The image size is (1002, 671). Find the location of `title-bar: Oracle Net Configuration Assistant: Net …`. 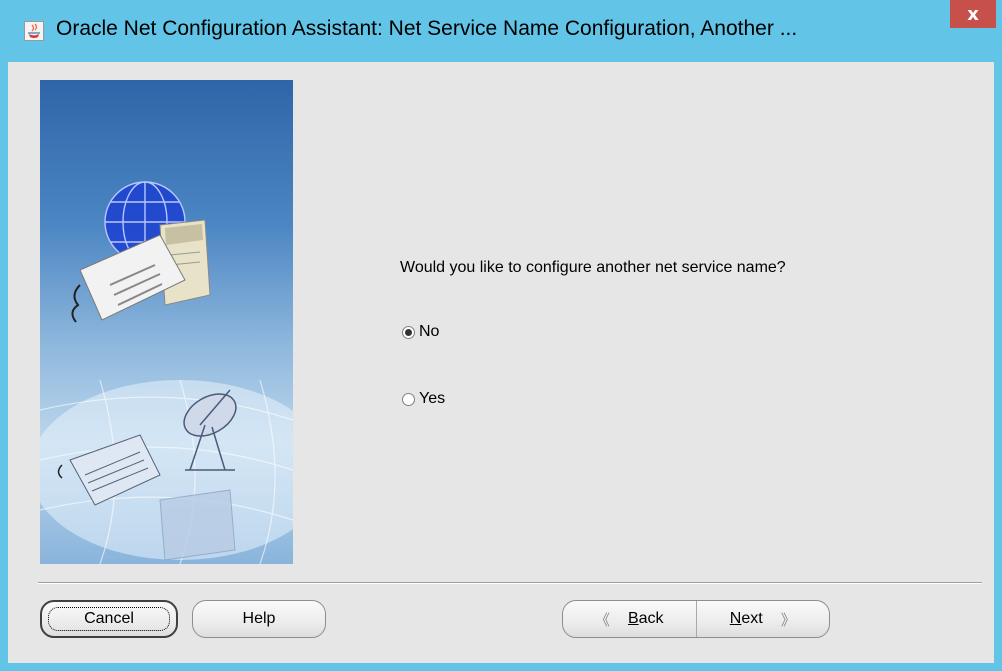

title-bar: Oracle Net Configuration Assistant: Net … is located at coordinates (501, 31).